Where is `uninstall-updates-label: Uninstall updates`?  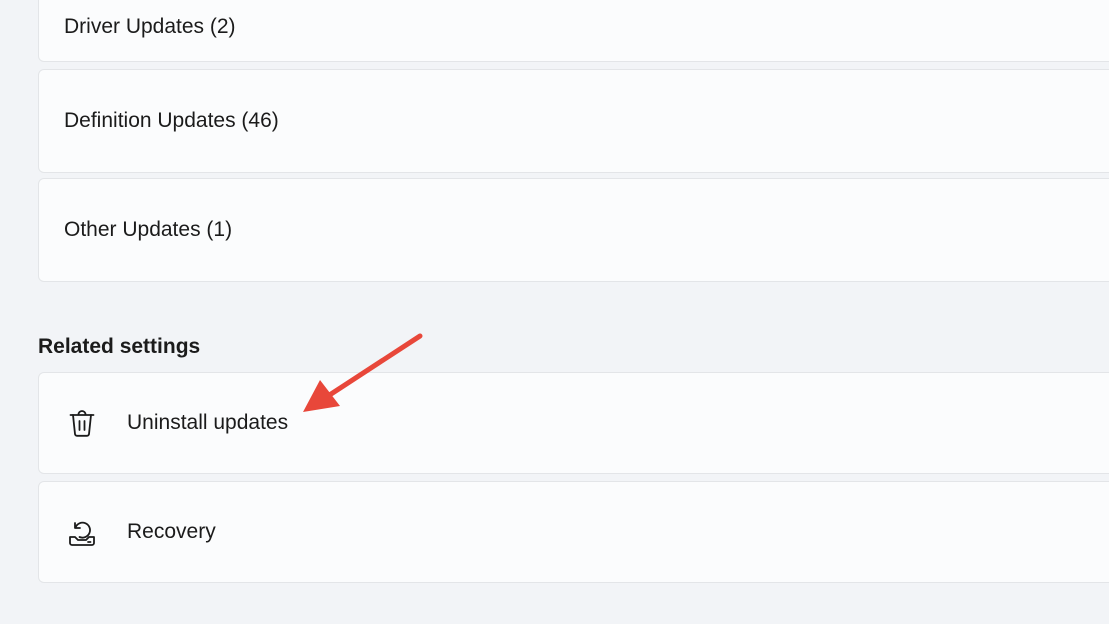 uninstall-updates-label: Uninstall updates is located at coordinates (208, 422).